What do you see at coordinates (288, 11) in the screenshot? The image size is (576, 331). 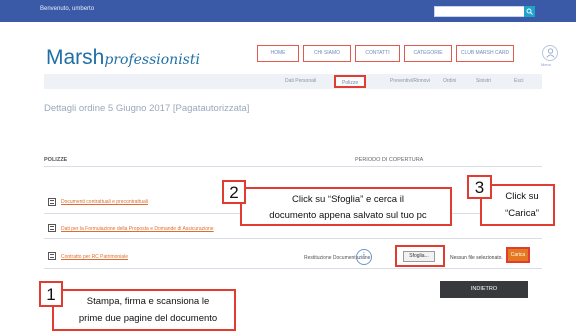 I see `top-bar: Benvenuto, umberto` at bounding box center [288, 11].